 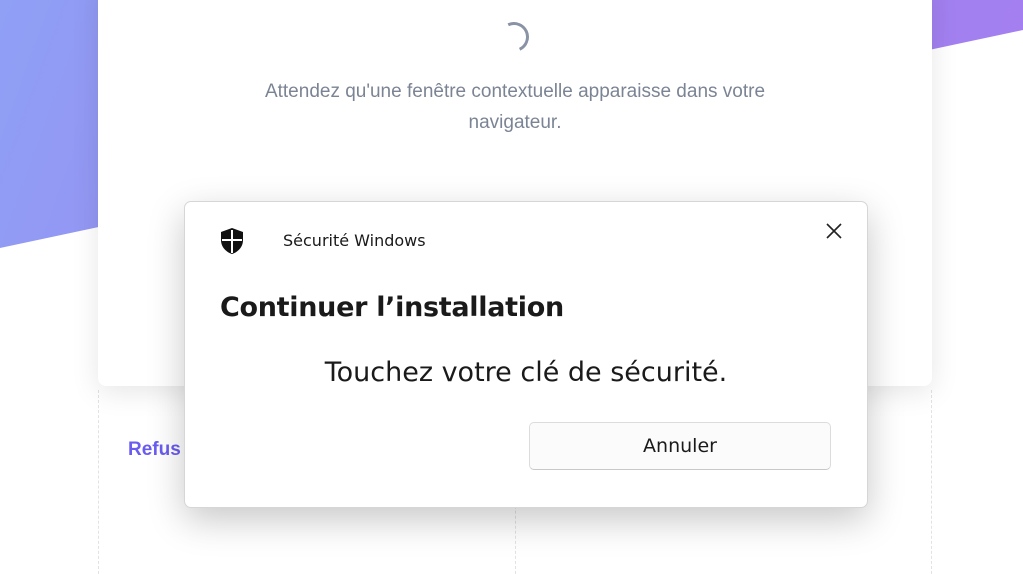 I want to click on cancel-button: Annuler, so click(x=680, y=446).